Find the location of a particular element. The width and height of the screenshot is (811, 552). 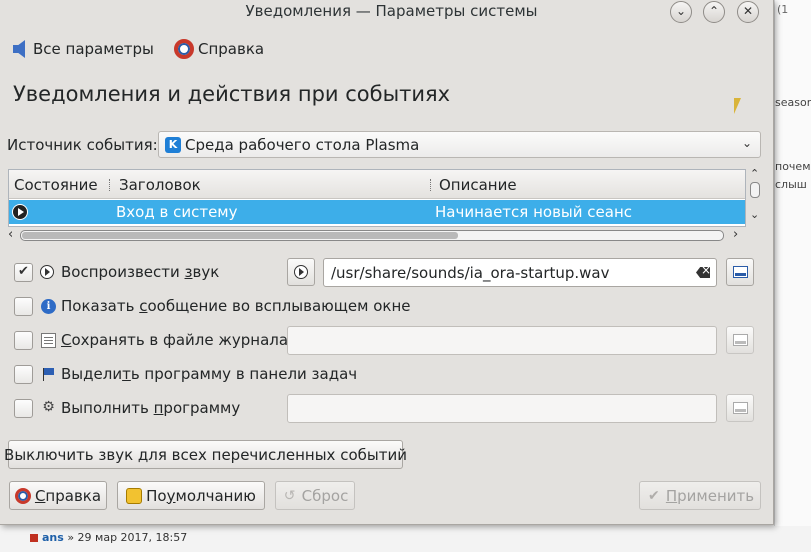

background-fragment: (1 is located at coordinates (783, 9).